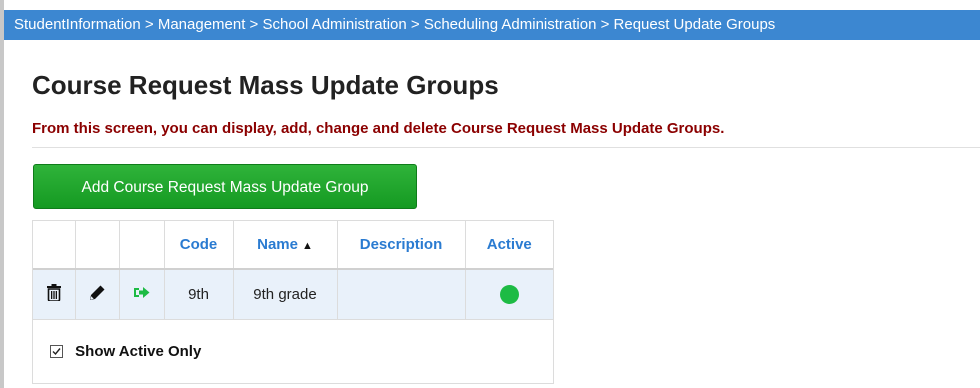 The image size is (980, 388). Describe the element at coordinates (307, 246) in the screenshot. I see `sort-ascending-icon: ▲` at that location.